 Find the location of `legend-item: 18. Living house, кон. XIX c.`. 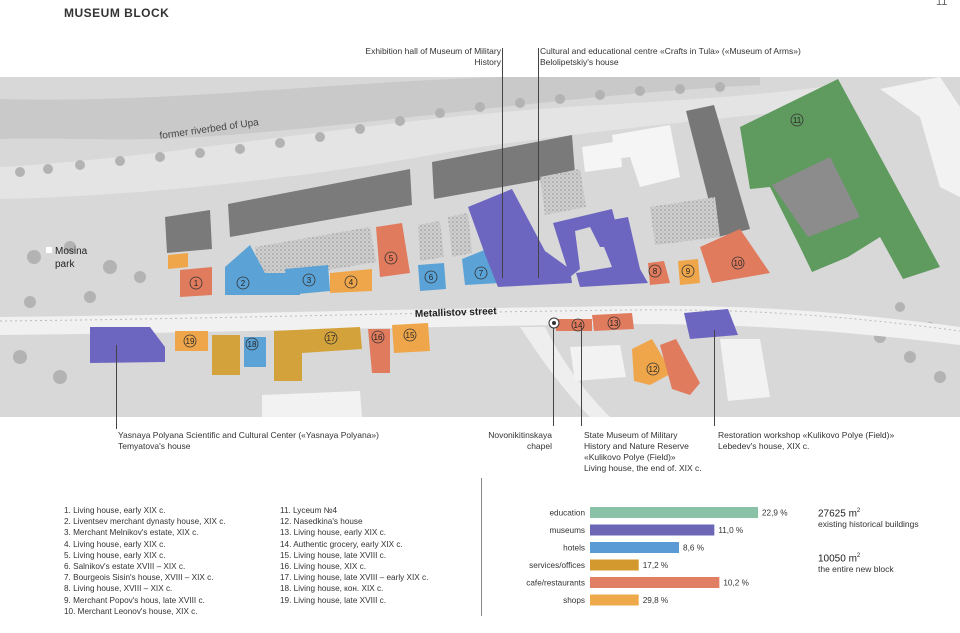

legend-item: 18. Living house, кон. XIX c. is located at coordinates (332, 589).